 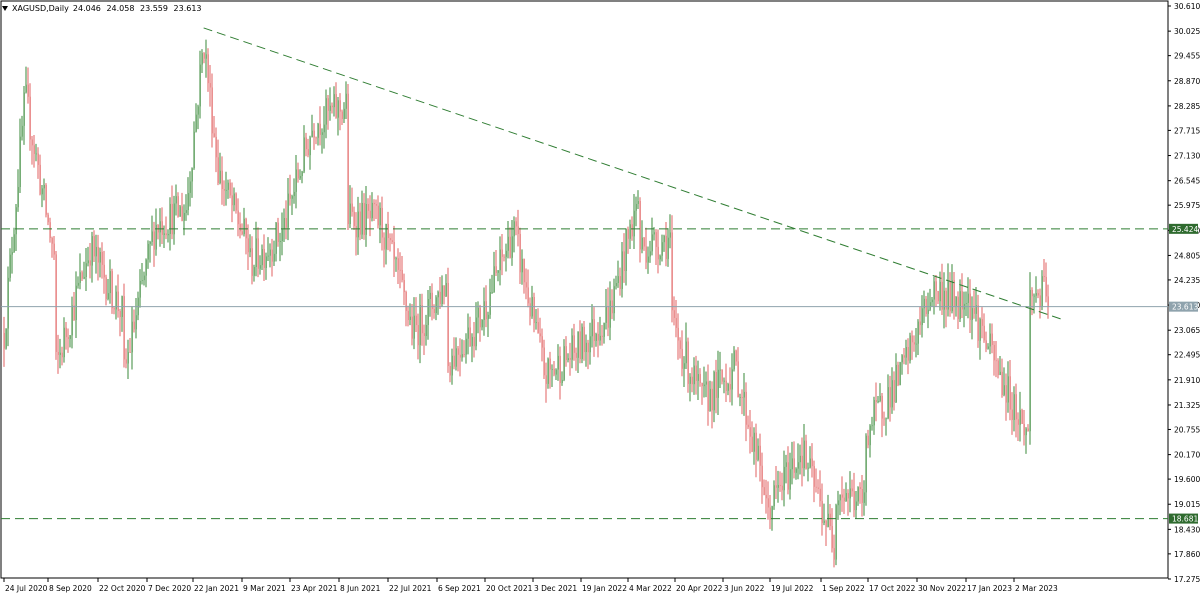 I want to click on y-tick-label: 19.600, so click(x=1187, y=479).